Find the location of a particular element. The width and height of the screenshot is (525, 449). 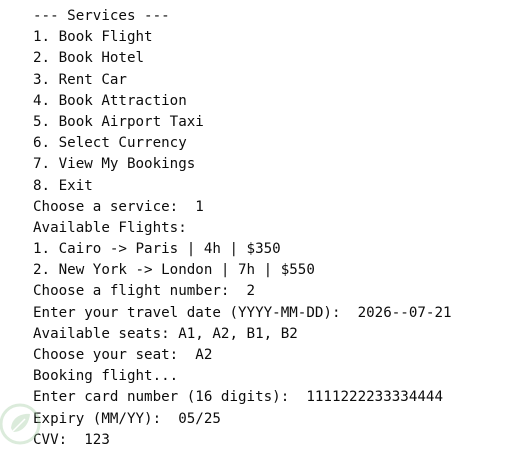

console-line-seat-prompt: Choose your seat: A2 is located at coordinates (123, 355).